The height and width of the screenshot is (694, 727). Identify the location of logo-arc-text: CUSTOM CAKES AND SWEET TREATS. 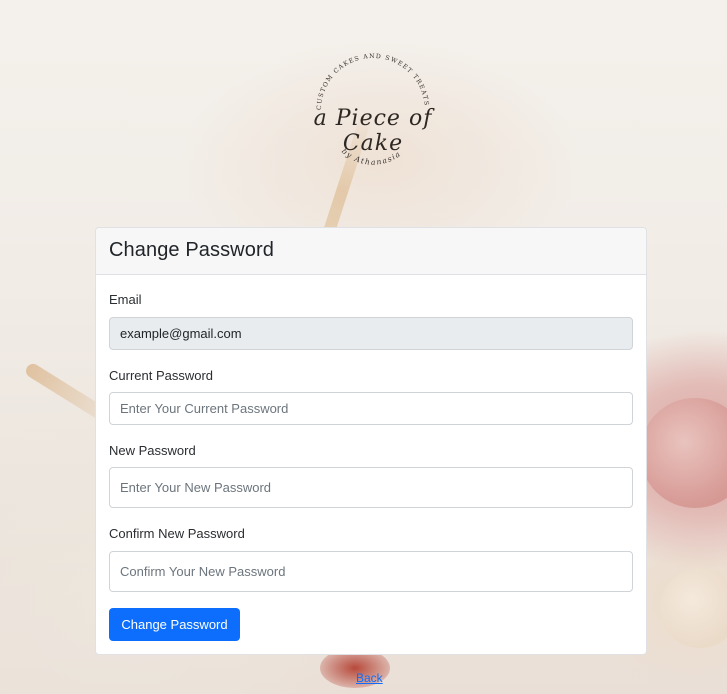
(373, 81).